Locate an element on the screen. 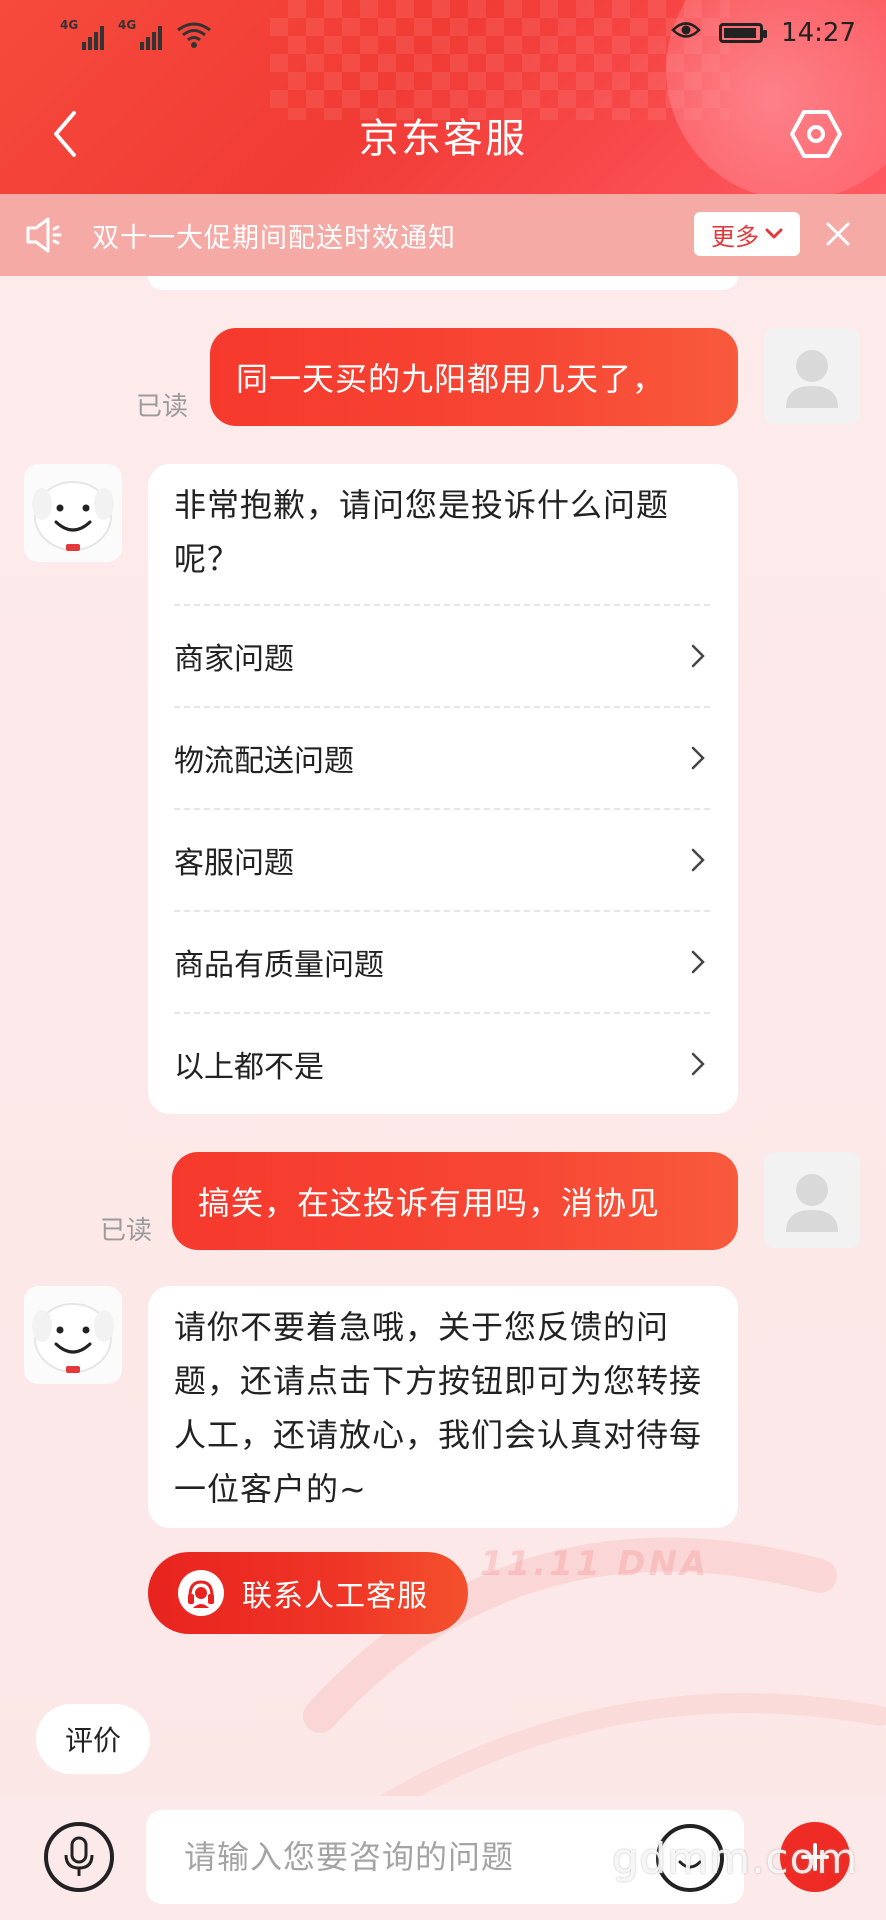 Image resolution: width=886 pixels, height=1920 pixels. user-message-bubble: 同一天买的九阳都用几天了， is located at coordinates (474, 377).